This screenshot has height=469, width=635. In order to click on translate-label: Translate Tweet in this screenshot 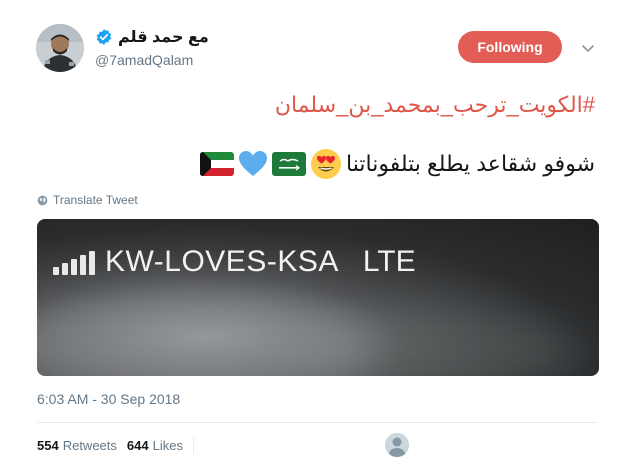, I will do `click(95, 200)`.